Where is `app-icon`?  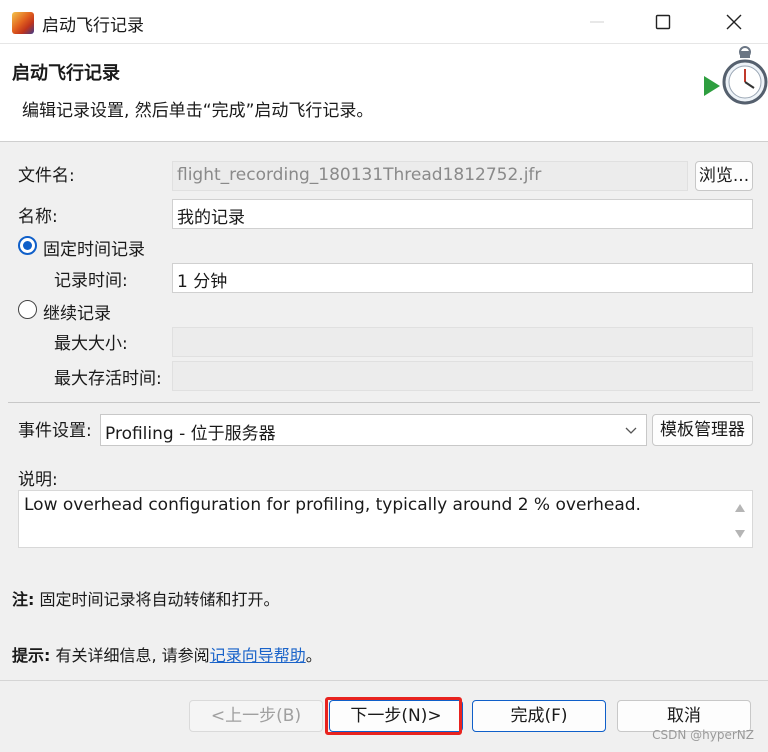
app-icon is located at coordinates (23, 23).